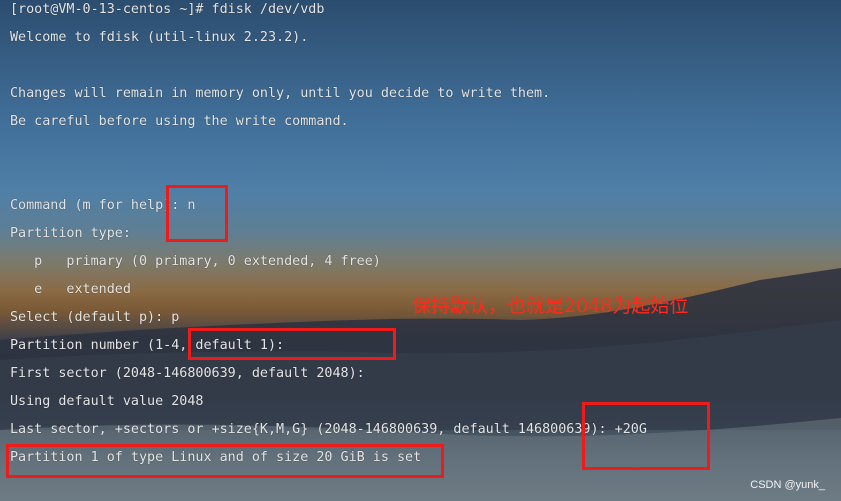 This screenshot has height=501, width=841. I want to click on terminal-line: Welcome to fdisk (util-linux 2.23.2)., so click(159, 37).